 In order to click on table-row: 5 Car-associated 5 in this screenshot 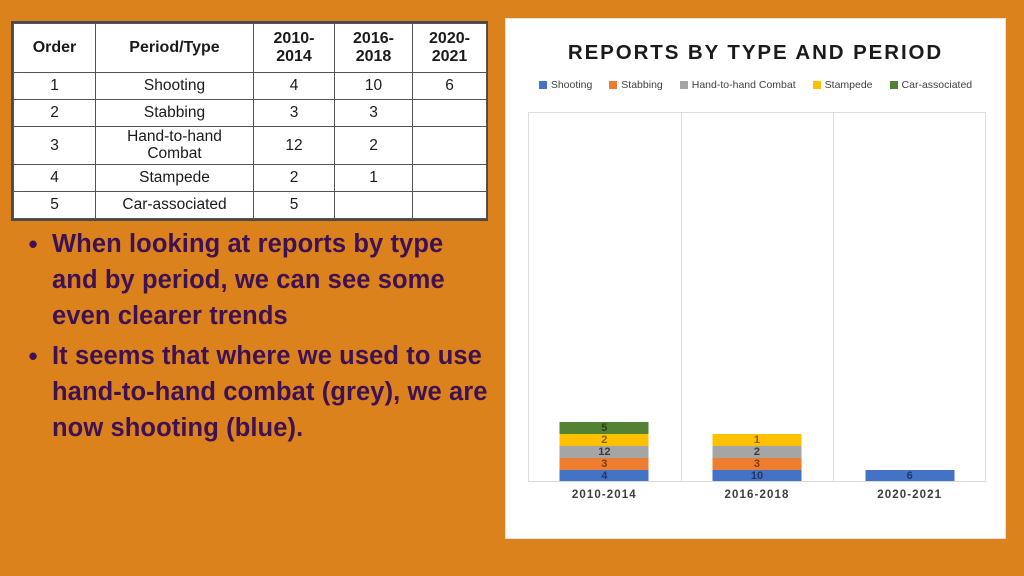, I will do `click(250, 204)`.